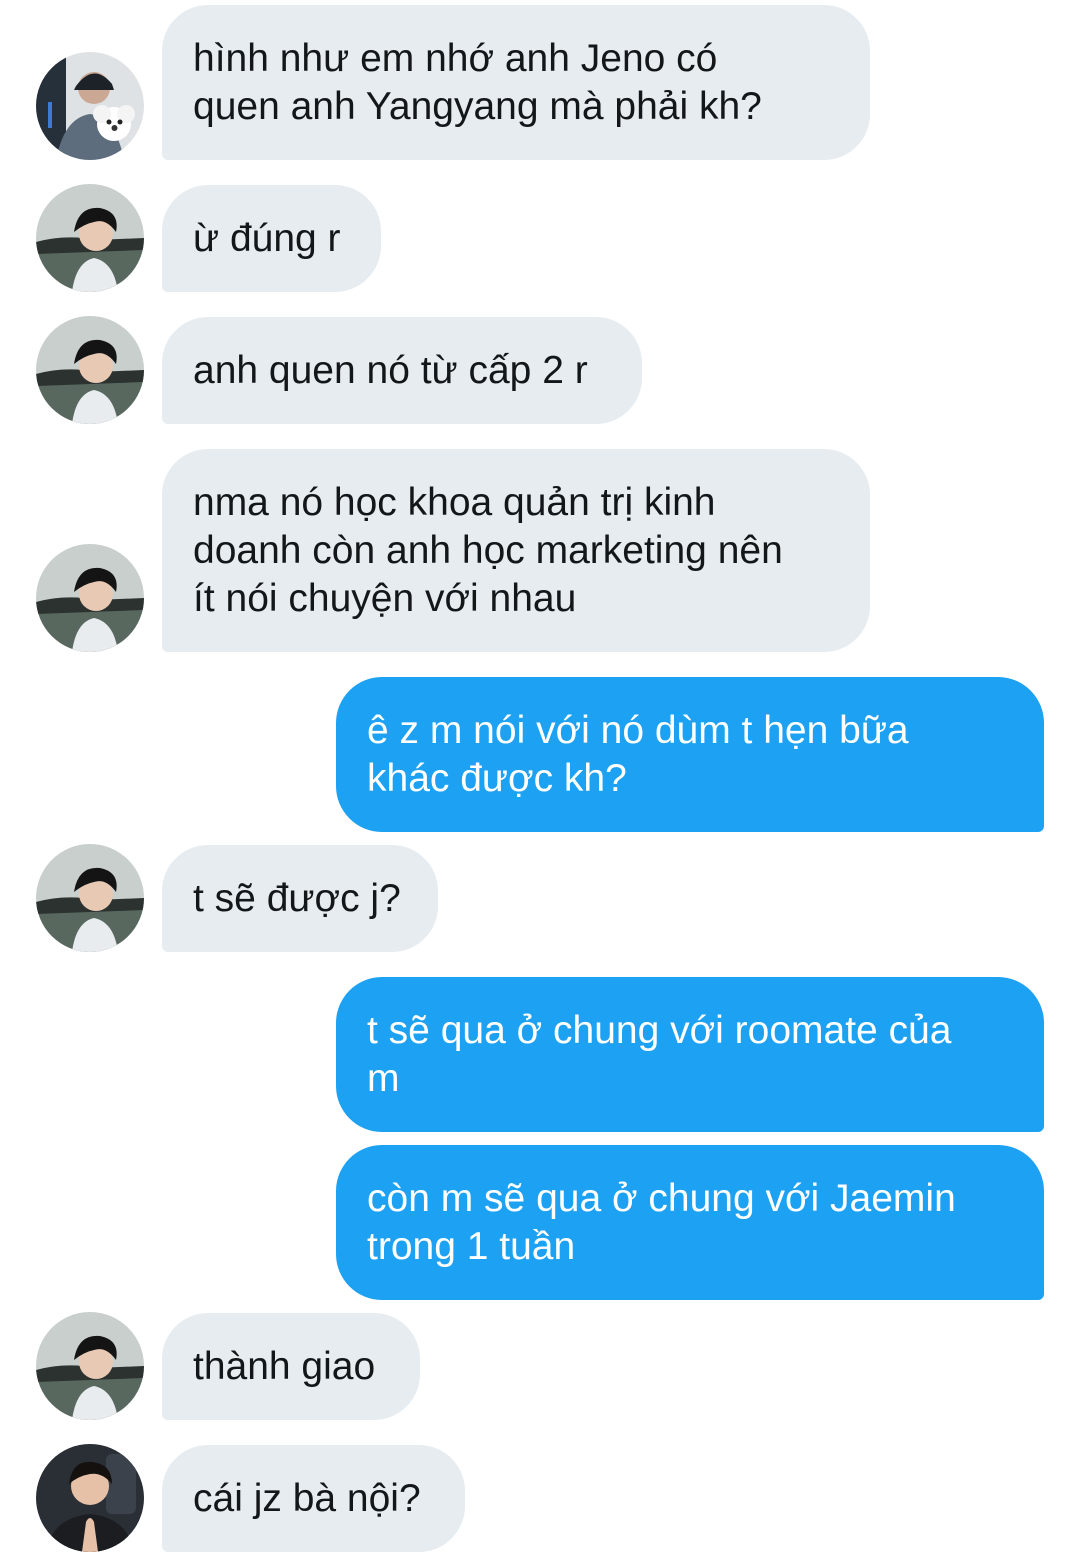 This screenshot has height=1565, width=1080. What do you see at coordinates (90, 106) in the screenshot?
I see `avatar-dog-cap-icon` at bounding box center [90, 106].